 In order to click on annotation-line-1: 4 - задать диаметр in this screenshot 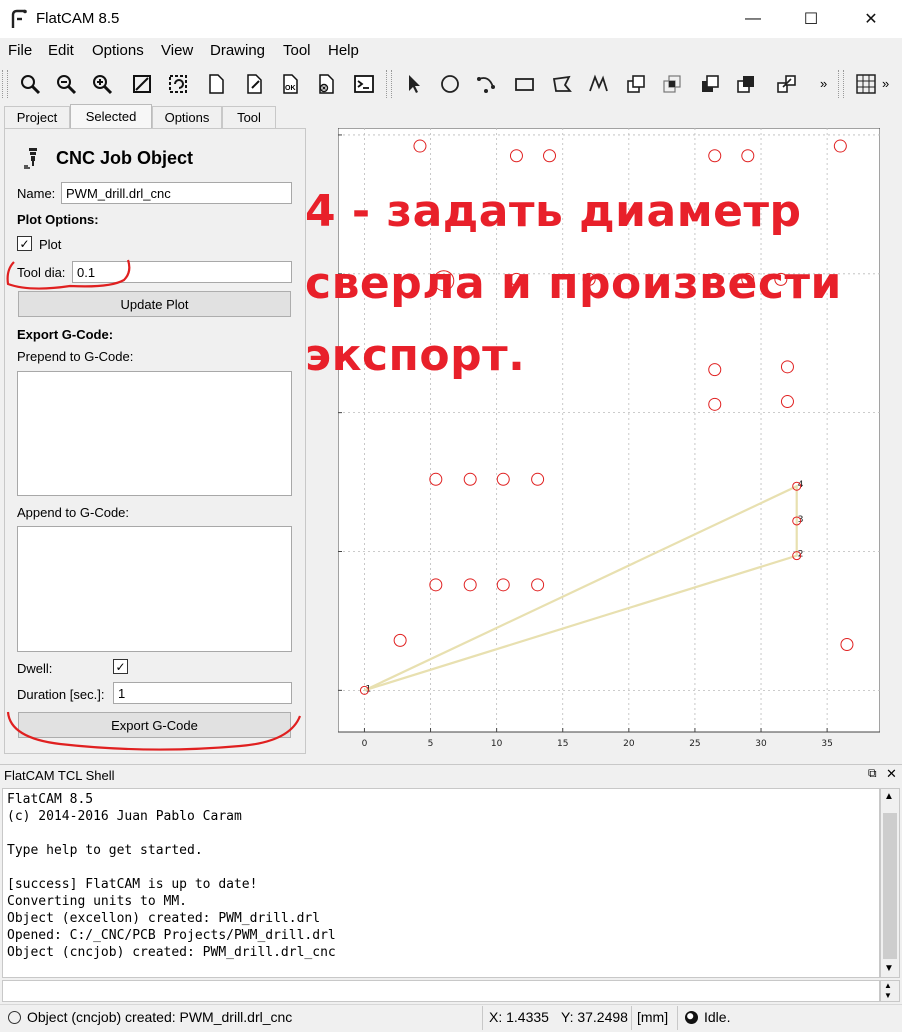, I will do `click(553, 211)`.